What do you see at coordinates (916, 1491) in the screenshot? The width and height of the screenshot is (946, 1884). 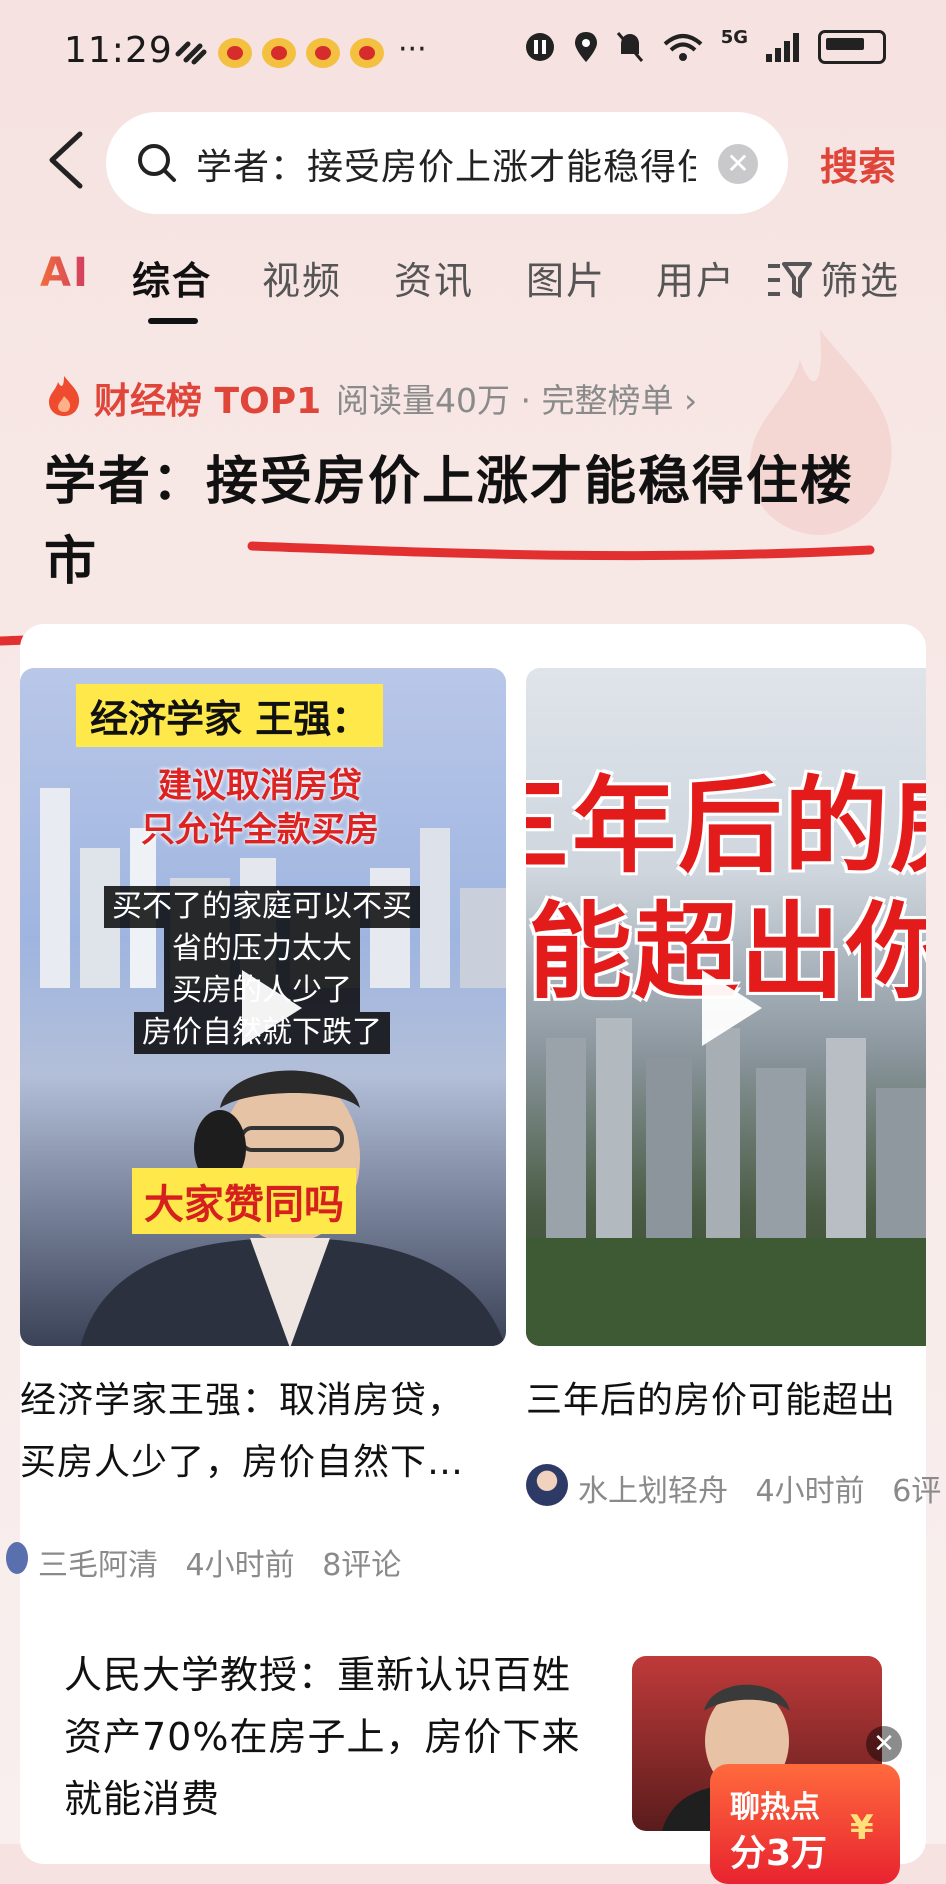 I see `comment-count: 6评` at bounding box center [916, 1491].